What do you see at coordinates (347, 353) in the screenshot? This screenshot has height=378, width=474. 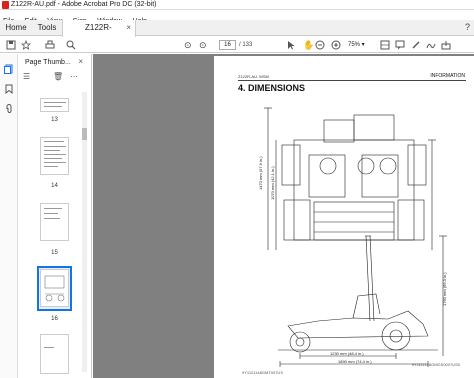 I see `dim-side-wheelbase: 1230 mm (48.4 in.)` at bounding box center [347, 353].